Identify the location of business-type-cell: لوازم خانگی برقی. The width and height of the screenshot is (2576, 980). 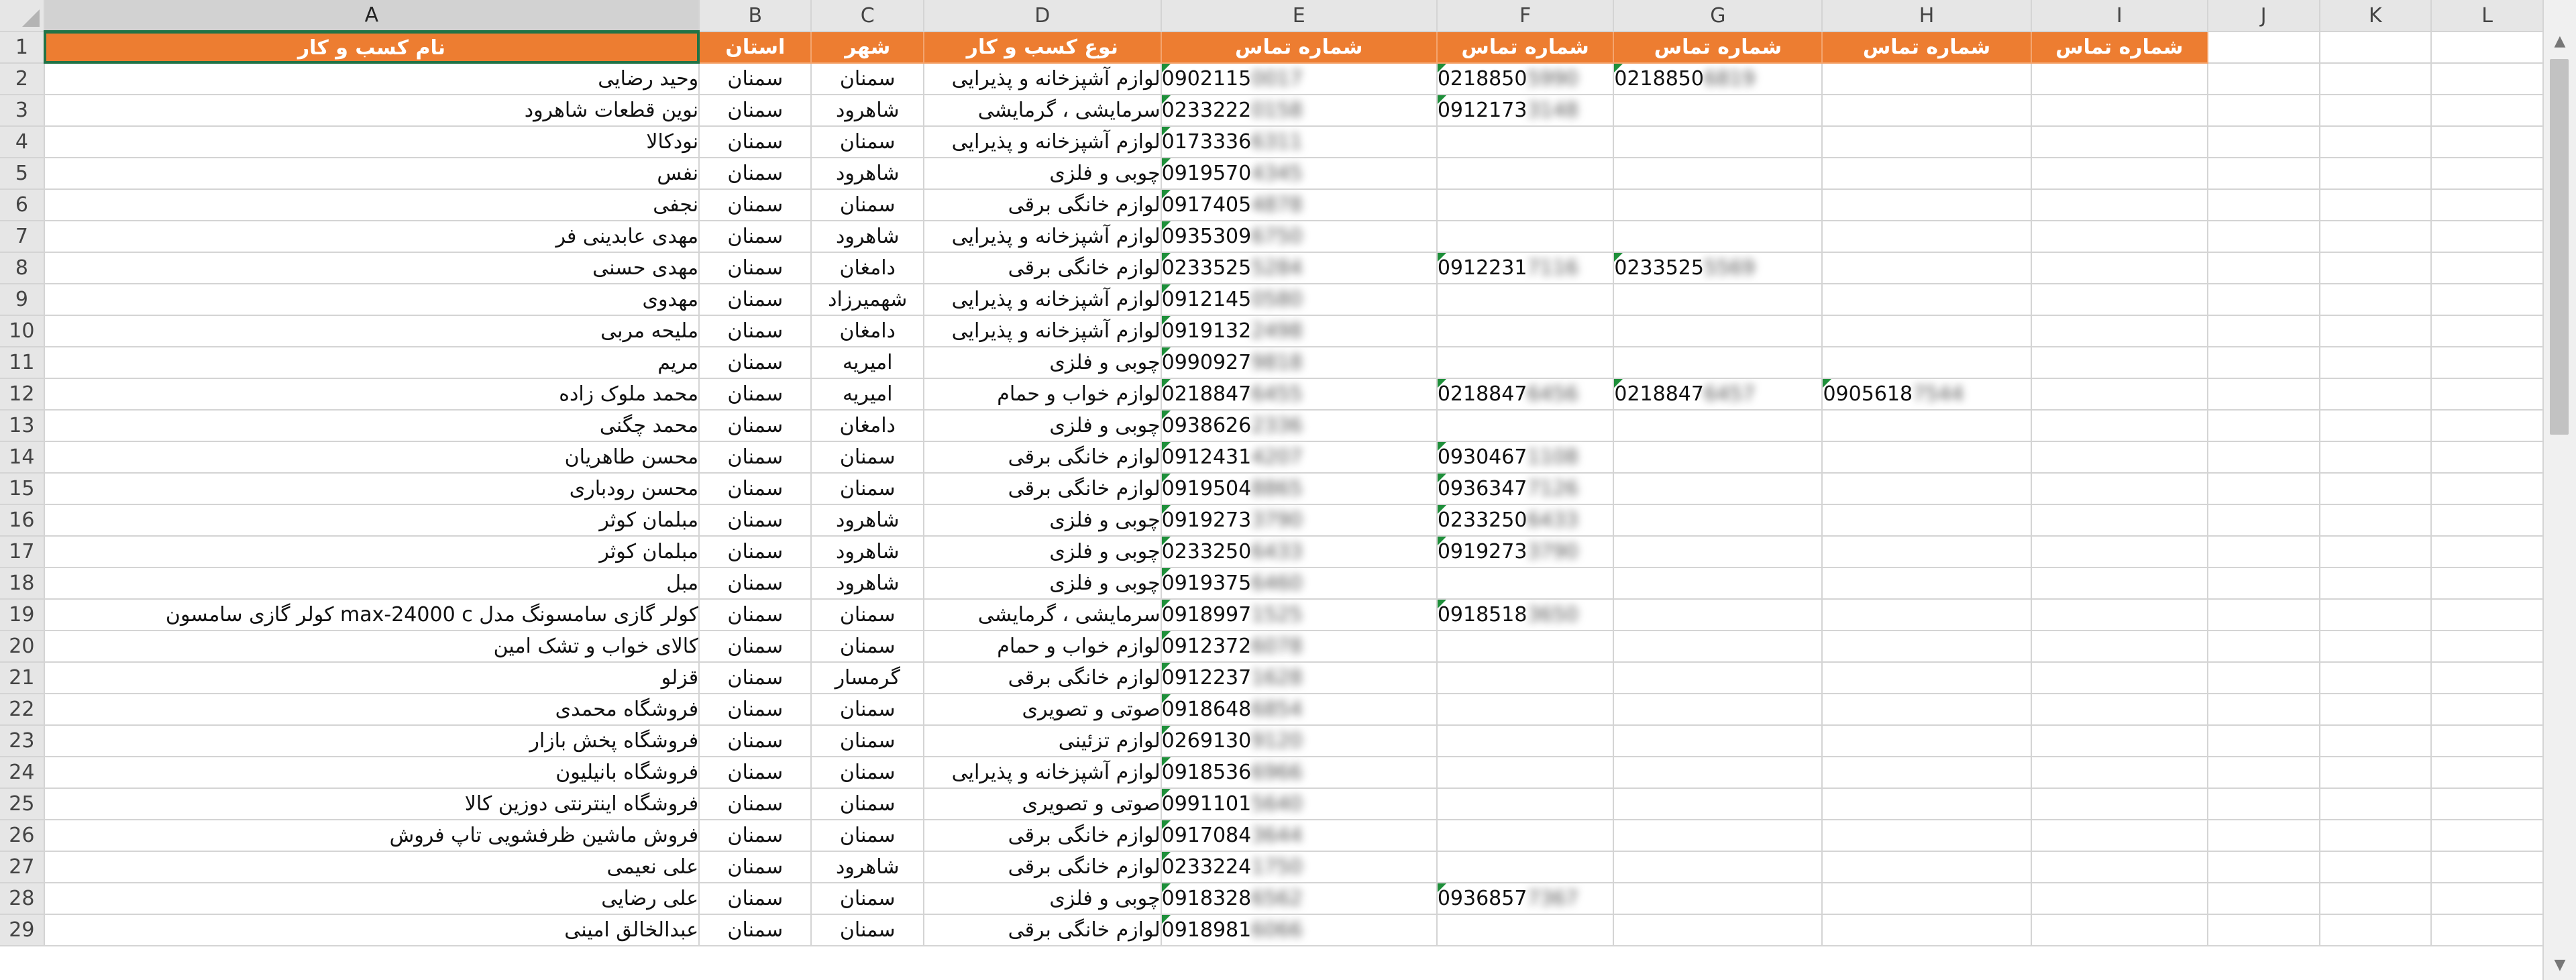
(1043, 836).